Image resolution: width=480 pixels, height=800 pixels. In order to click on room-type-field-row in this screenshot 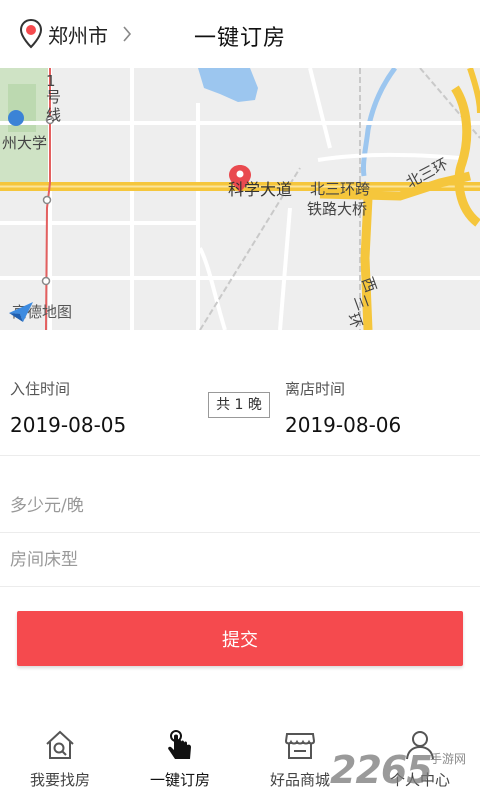, I will do `click(240, 560)`.